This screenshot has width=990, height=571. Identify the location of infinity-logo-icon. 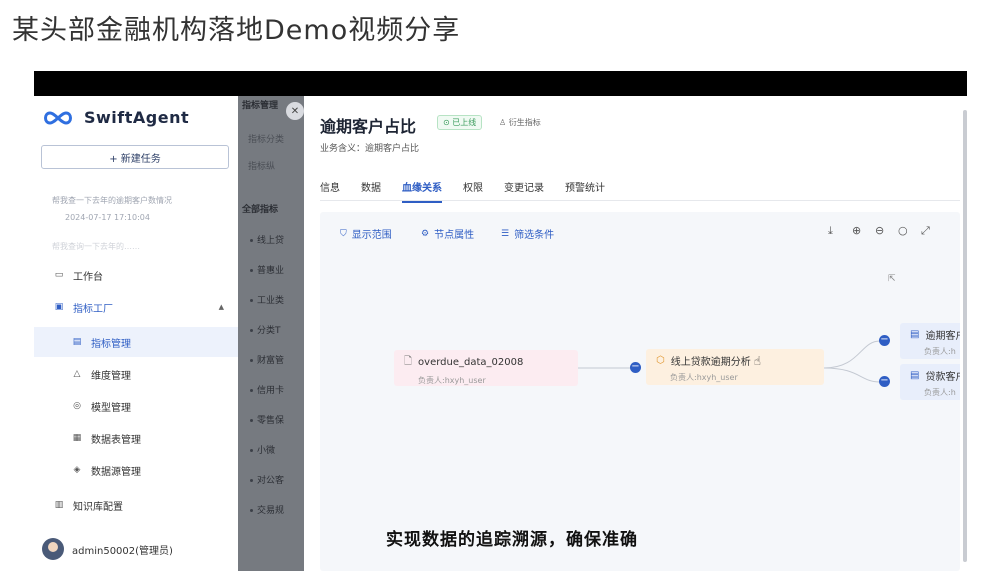
(58, 117).